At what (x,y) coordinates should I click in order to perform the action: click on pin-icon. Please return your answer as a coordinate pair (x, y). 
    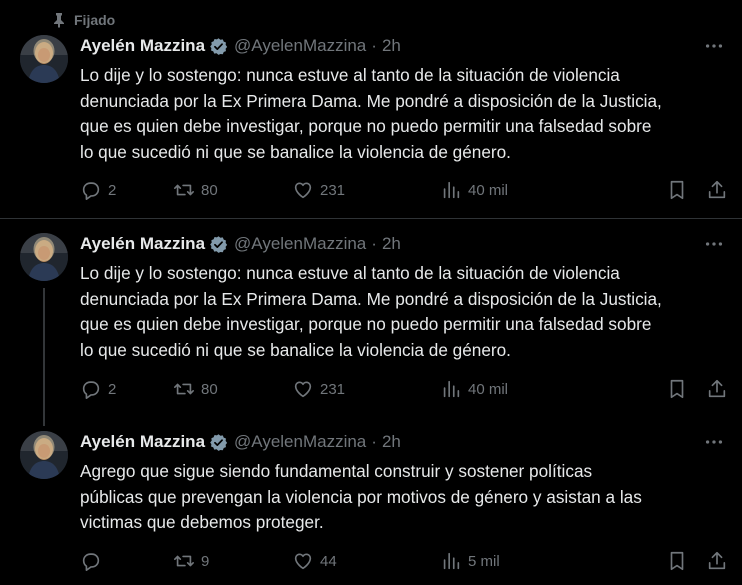
    Looking at the image, I should click on (59, 20).